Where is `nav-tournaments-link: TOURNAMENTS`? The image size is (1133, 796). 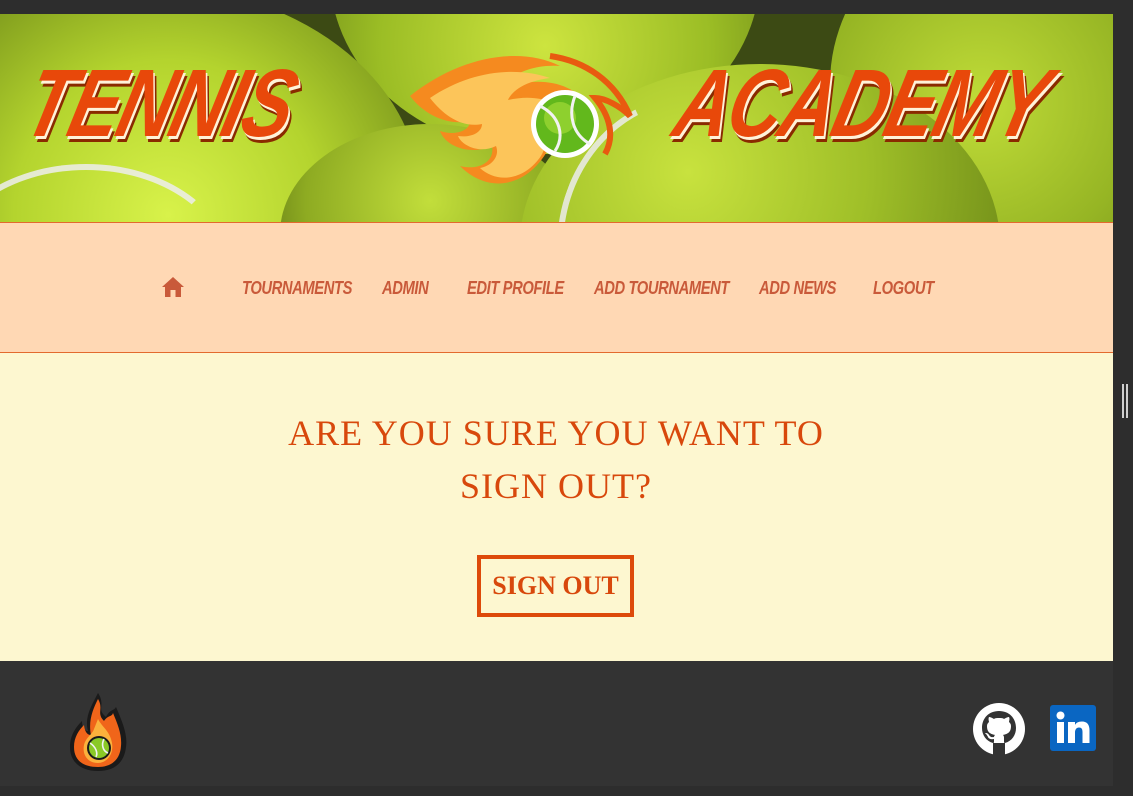
nav-tournaments-link: TOURNAMENTS is located at coordinates (297, 288).